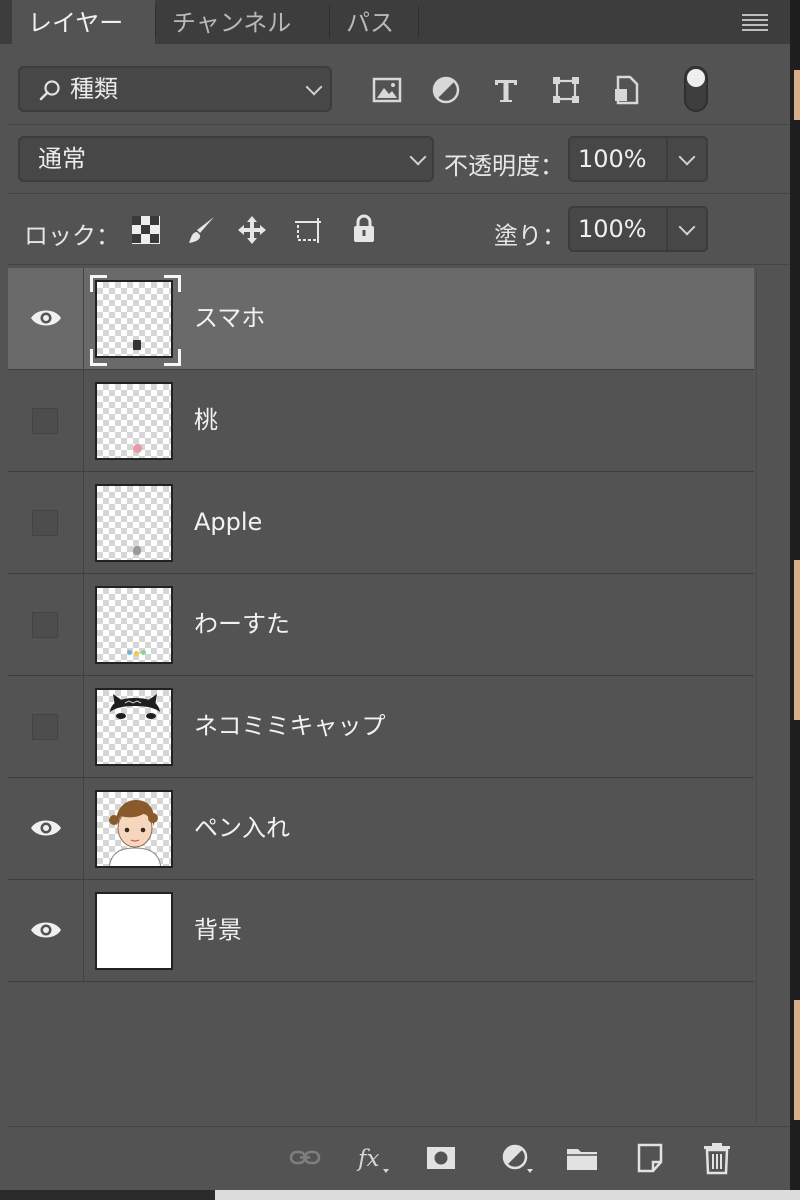  I want to click on panel-tab-bar: レイヤー チャンネル パス, so click(395, 22).